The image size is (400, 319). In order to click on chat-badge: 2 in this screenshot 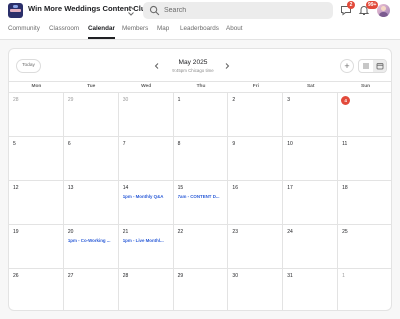, I will do `click(351, 5)`.